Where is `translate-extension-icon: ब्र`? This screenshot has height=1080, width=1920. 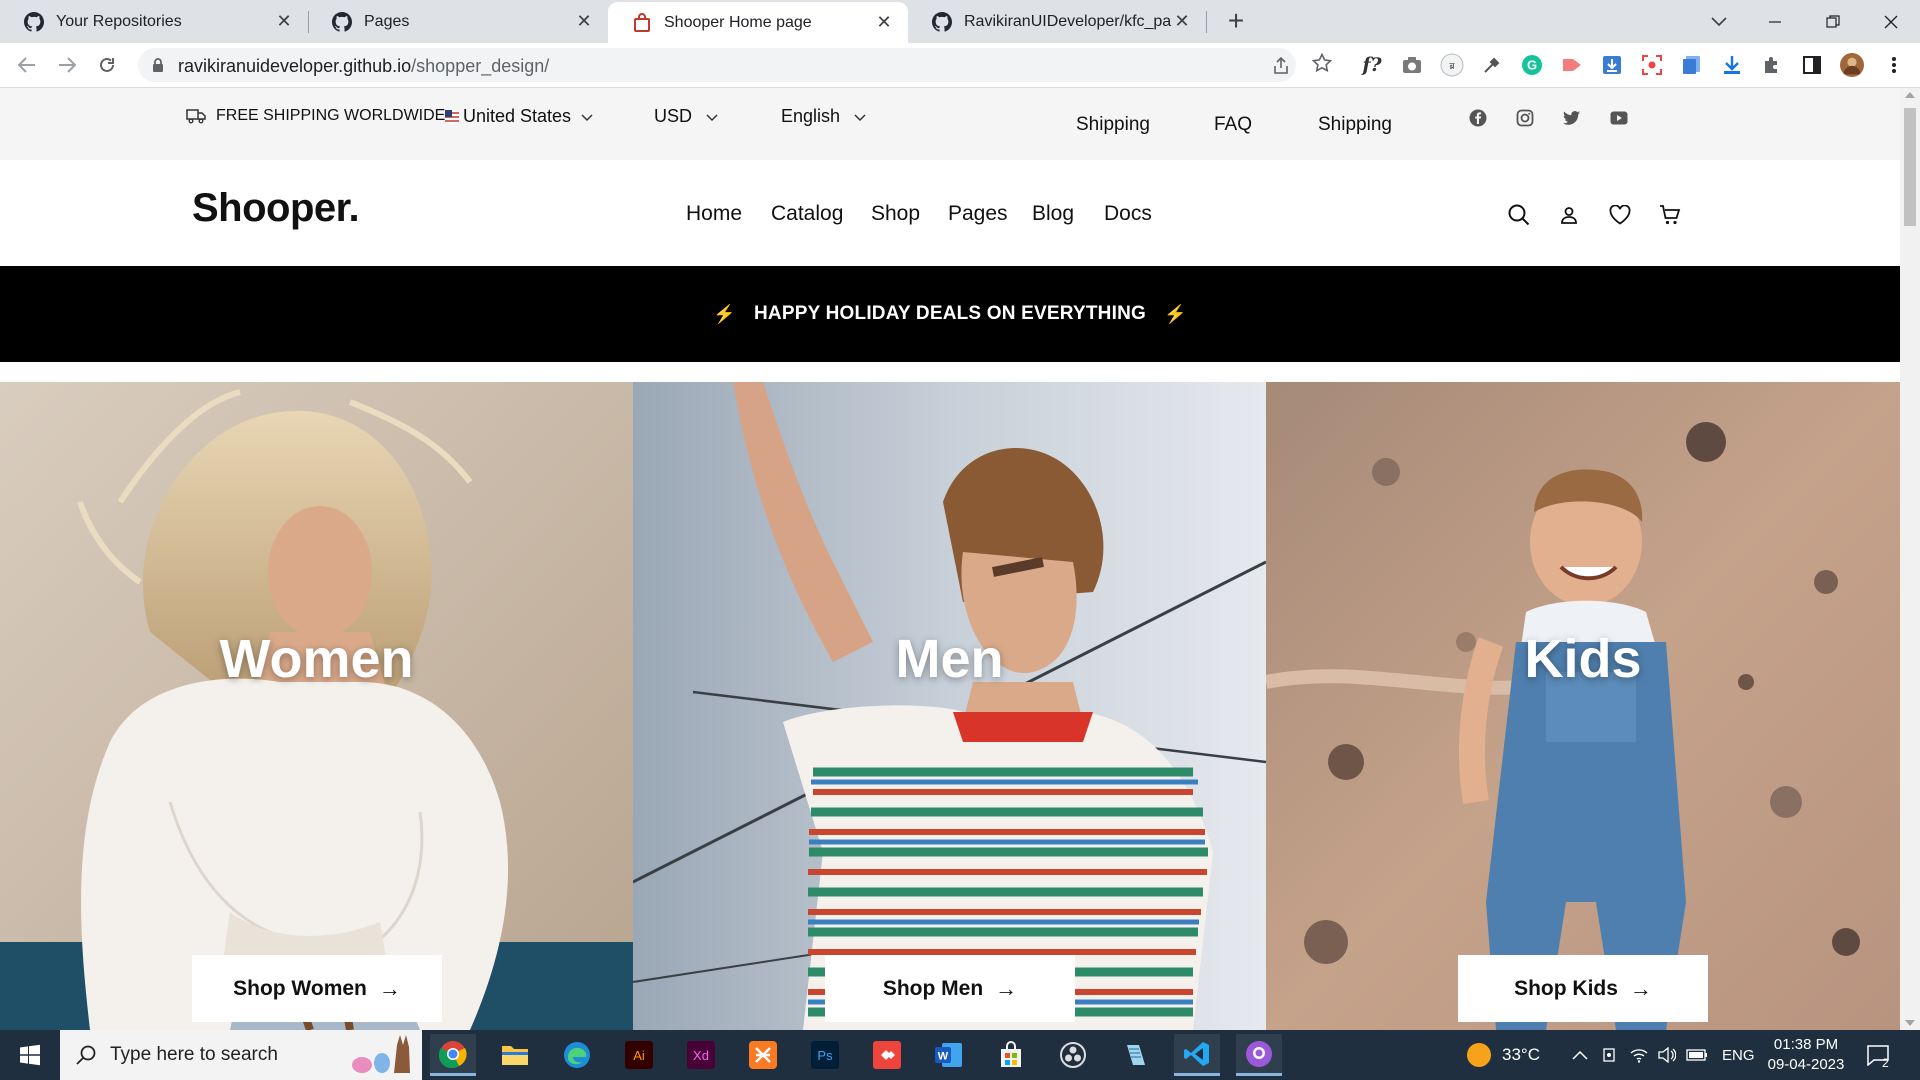
translate-extension-icon: ब्र is located at coordinates (1452, 65).